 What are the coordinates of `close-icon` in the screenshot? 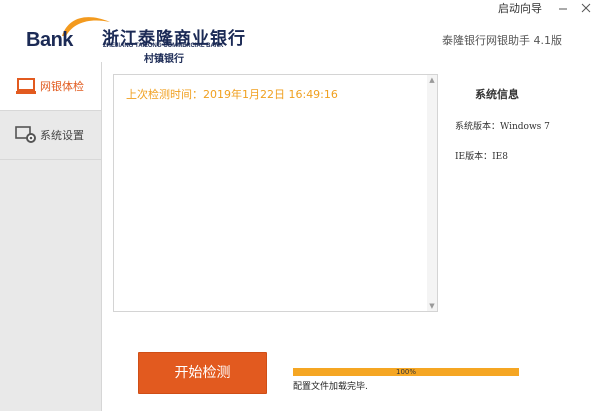 It's located at (586, 8).